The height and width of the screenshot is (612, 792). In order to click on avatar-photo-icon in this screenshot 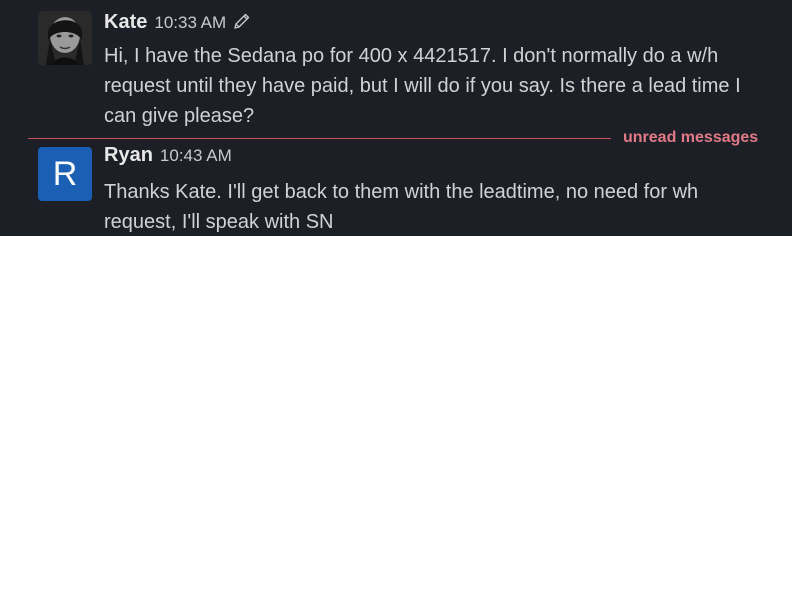, I will do `click(65, 38)`.